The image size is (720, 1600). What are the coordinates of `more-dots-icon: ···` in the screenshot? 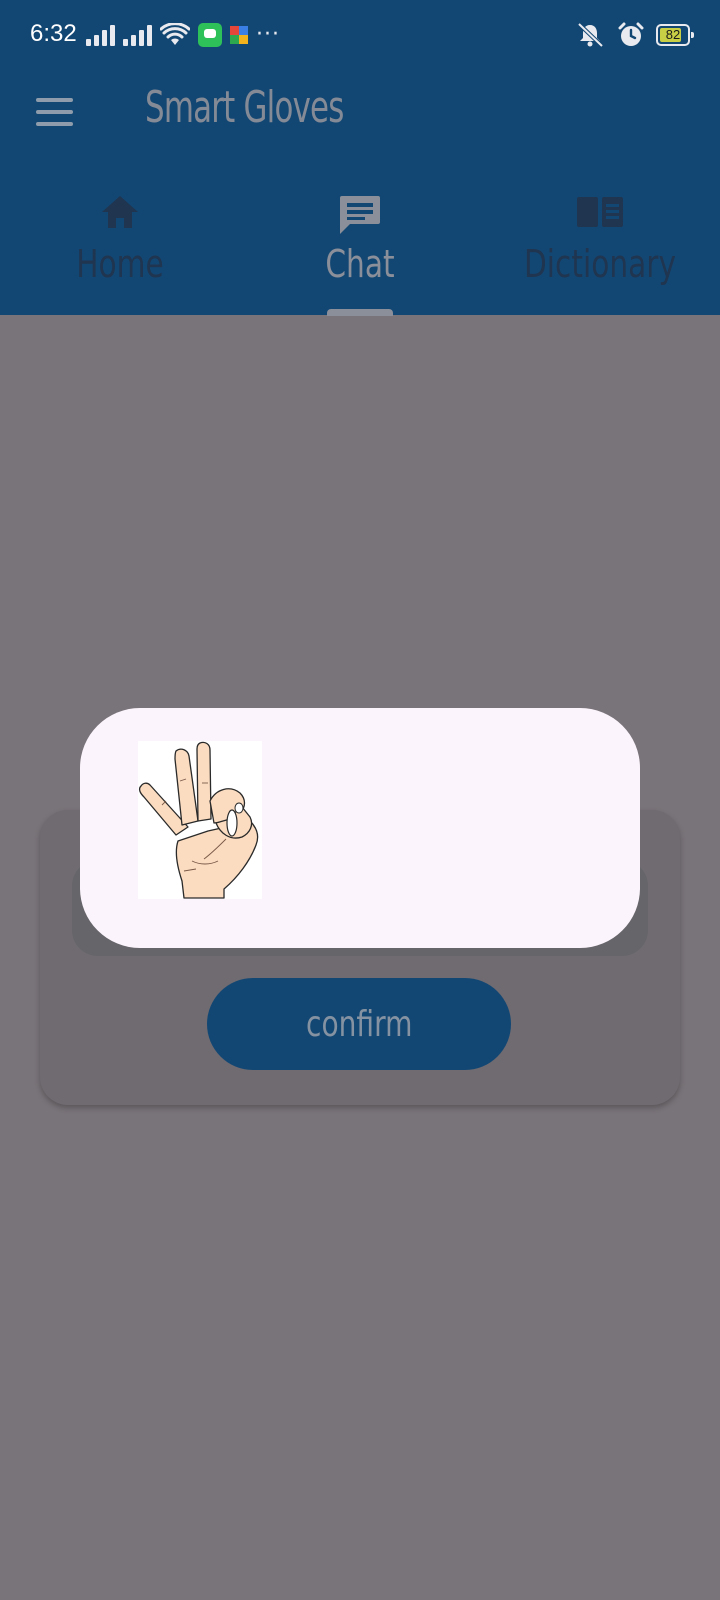 It's located at (268, 34).